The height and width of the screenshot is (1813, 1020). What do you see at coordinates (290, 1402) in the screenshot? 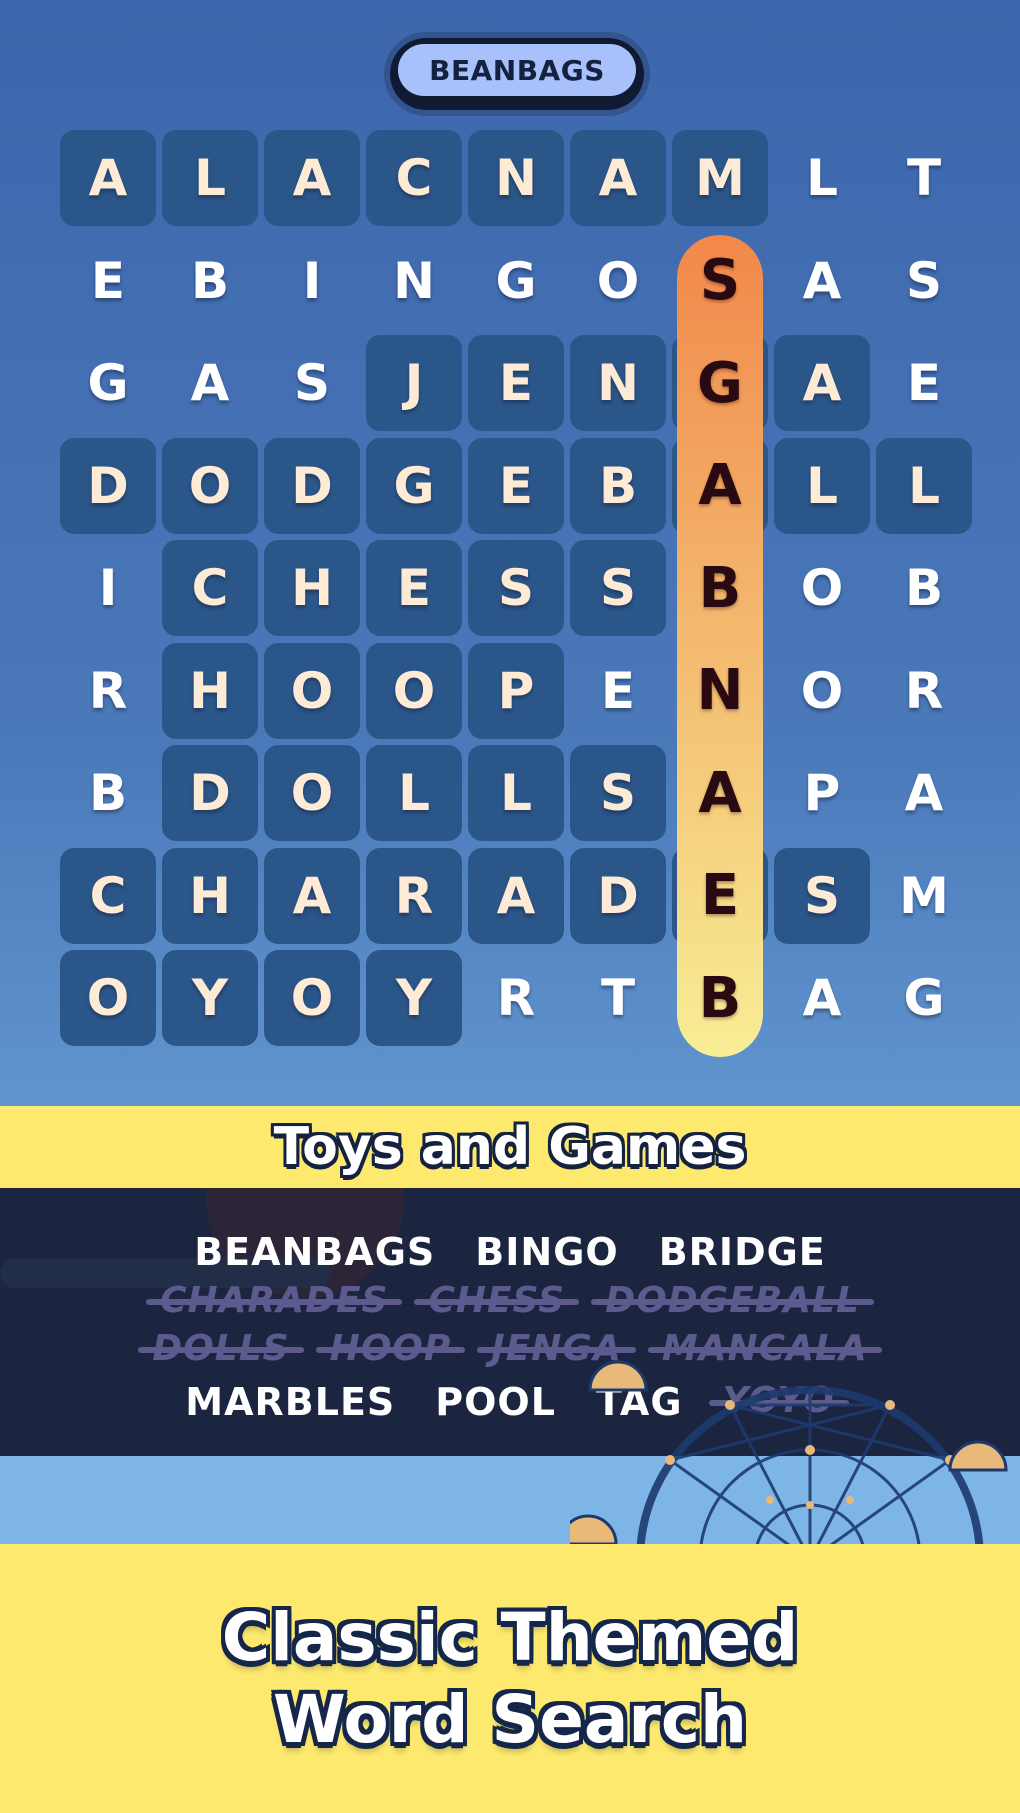
I see `remaining-word: MARBLES` at bounding box center [290, 1402].